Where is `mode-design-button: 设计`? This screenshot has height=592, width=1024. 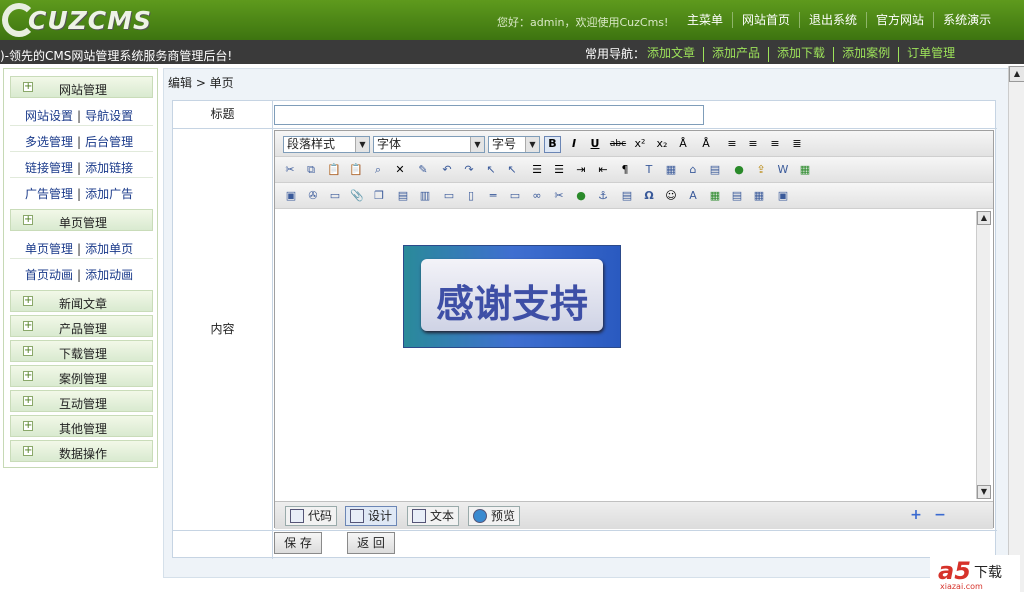
mode-design-button: 设计 is located at coordinates (371, 516).